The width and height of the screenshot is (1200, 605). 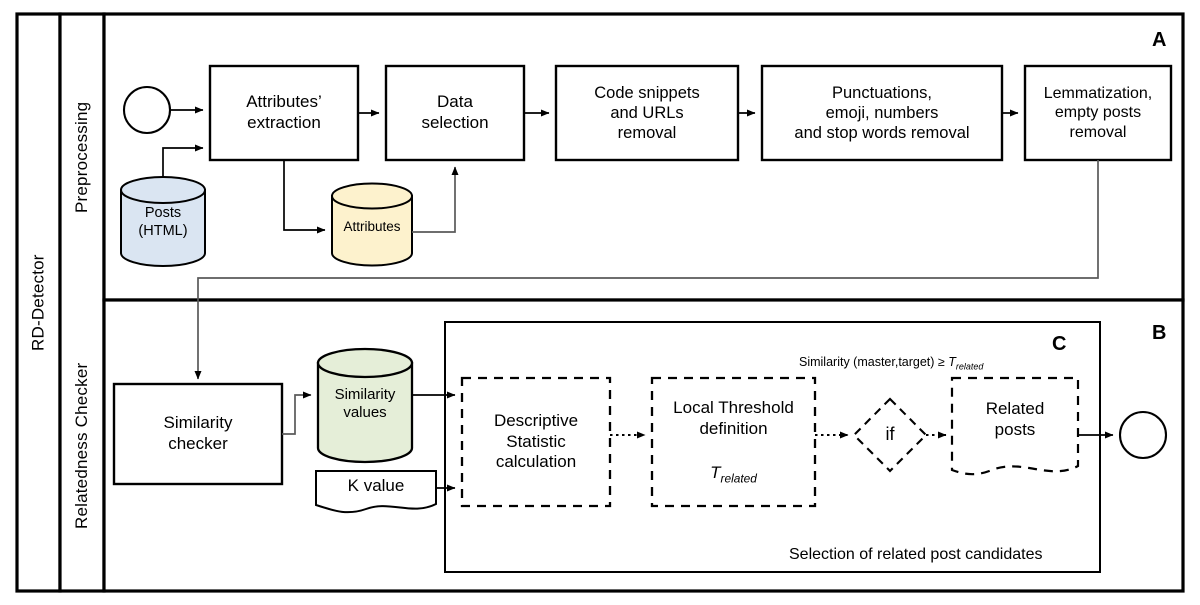 What do you see at coordinates (81, 445) in the screenshot?
I see `lane-label-relatedness-checker: Relatedness Checker` at bounding box center [81, 445].